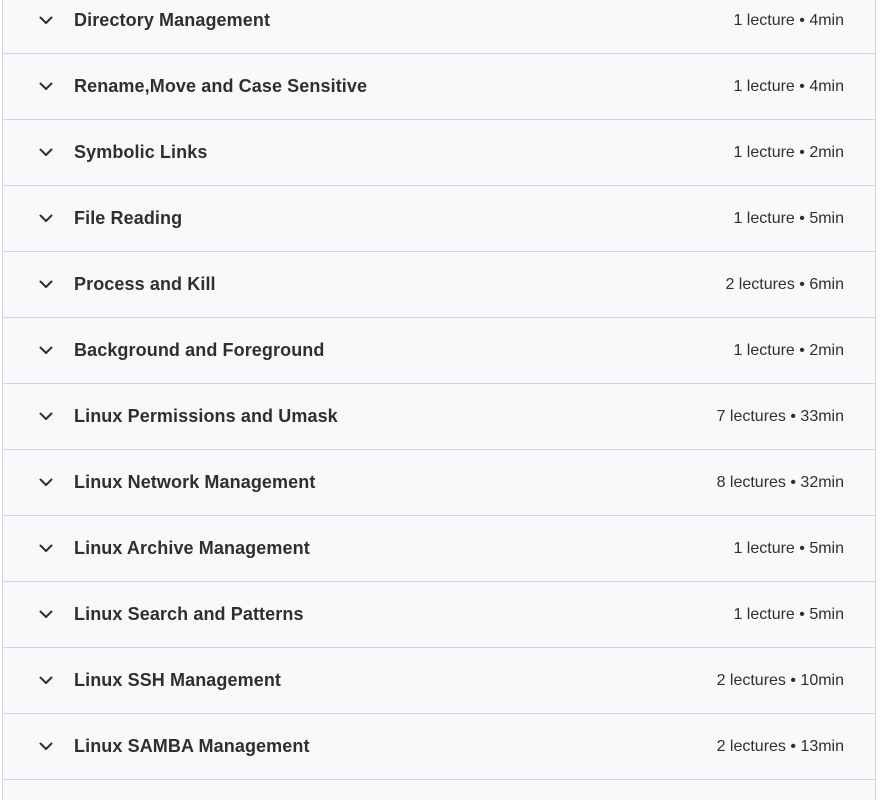  Describe the element at coordinates (780, 680) in the screenshot. I see `section-meta: 2 lectures • 10min` at that location.